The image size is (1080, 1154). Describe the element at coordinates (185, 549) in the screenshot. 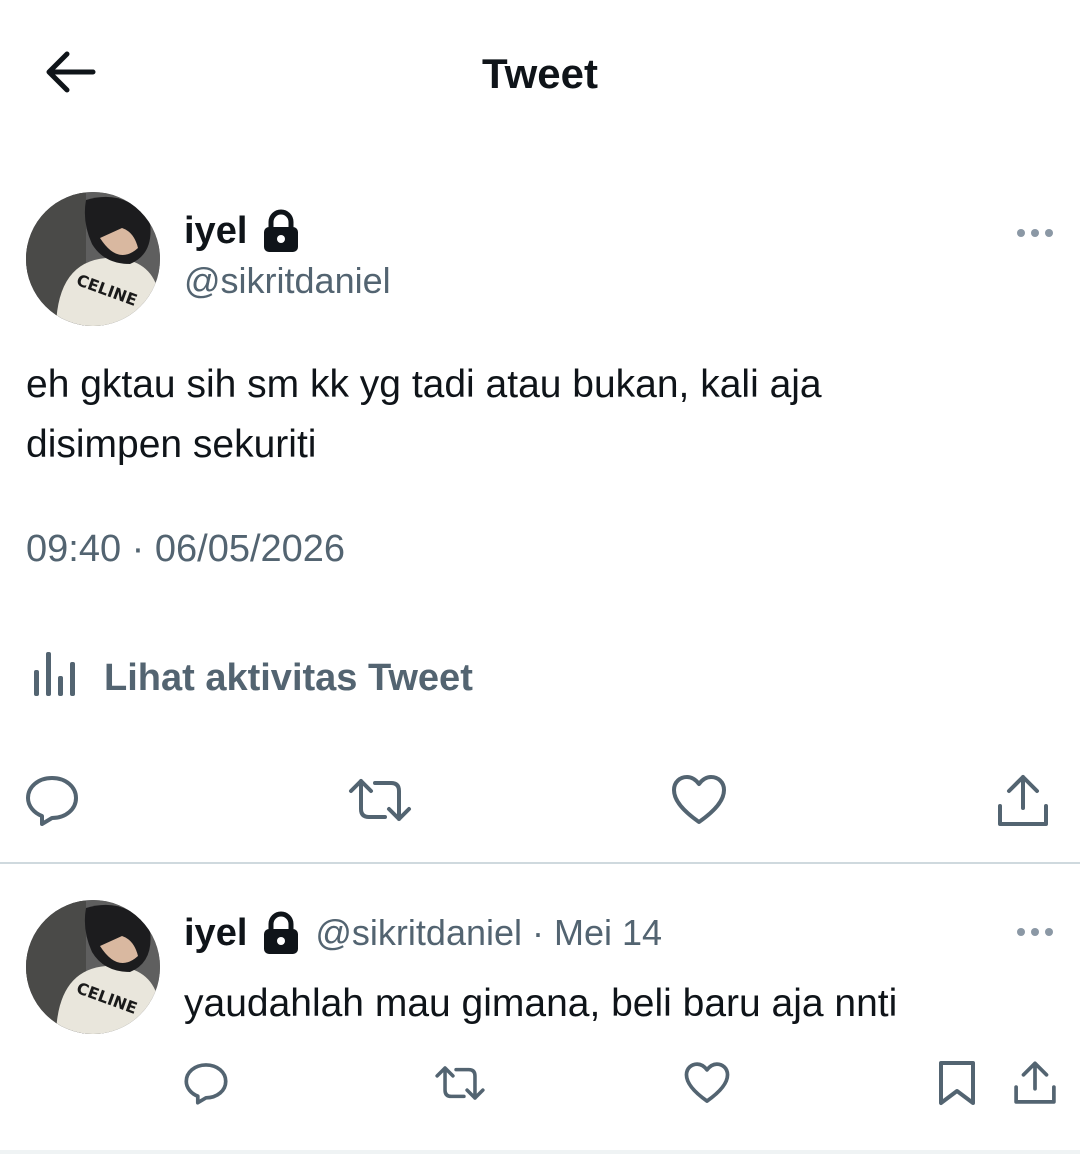

I see `tweet-timestamp: 09:40 · 06/05/2026` at that location.